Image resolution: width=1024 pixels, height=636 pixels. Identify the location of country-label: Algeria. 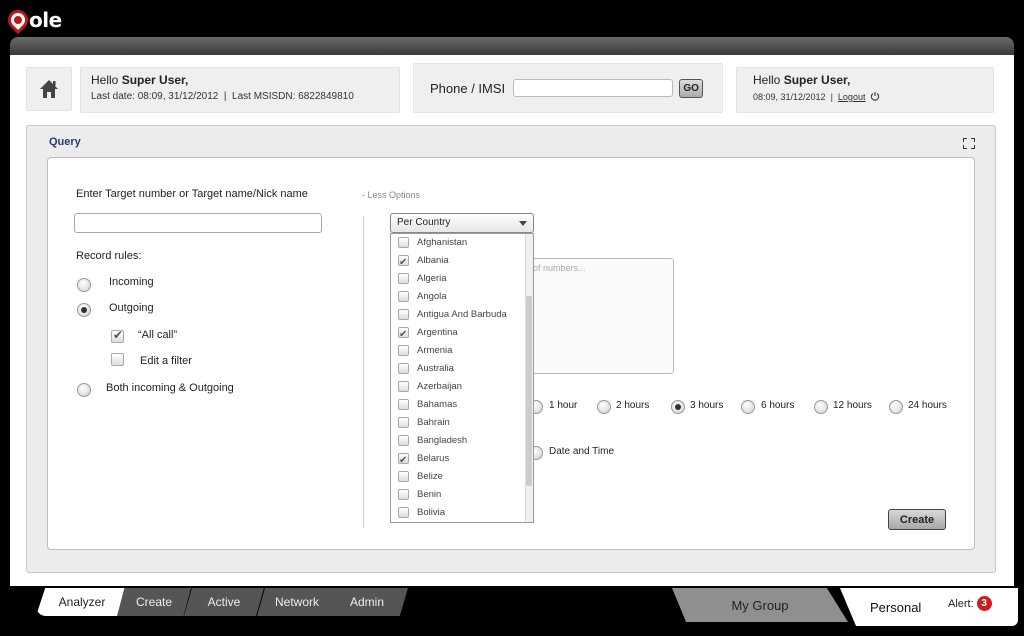
(432, 278).